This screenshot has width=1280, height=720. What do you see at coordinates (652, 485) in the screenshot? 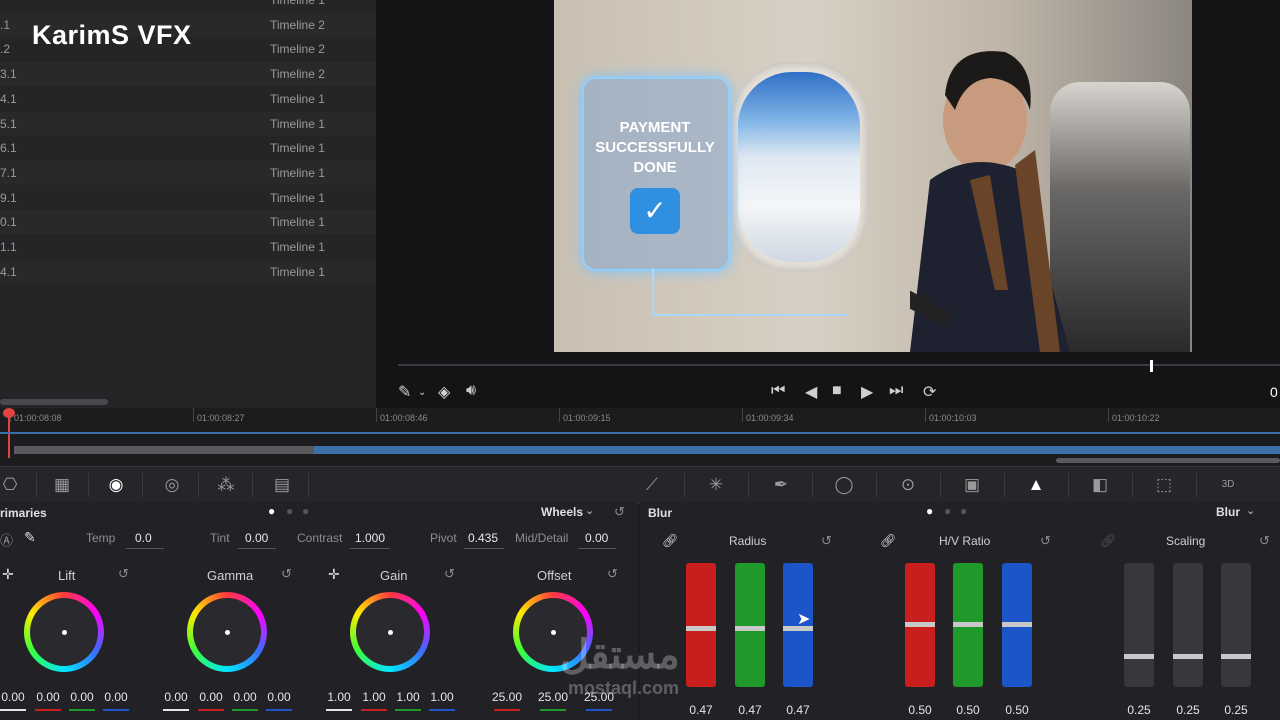
I see `curves-icon: ⟋` at bounding box center [652, 485].